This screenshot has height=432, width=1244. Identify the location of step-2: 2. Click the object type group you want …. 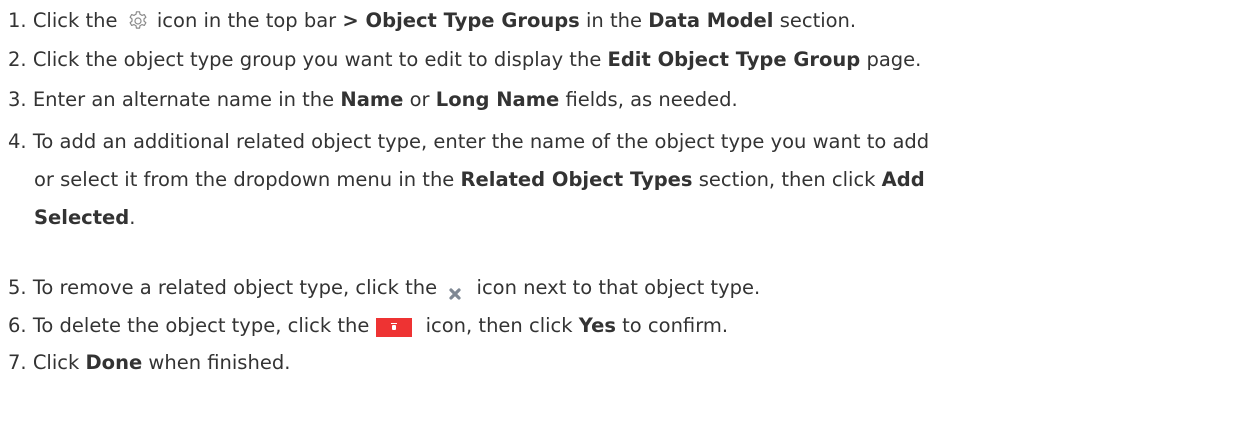
(624, 60).